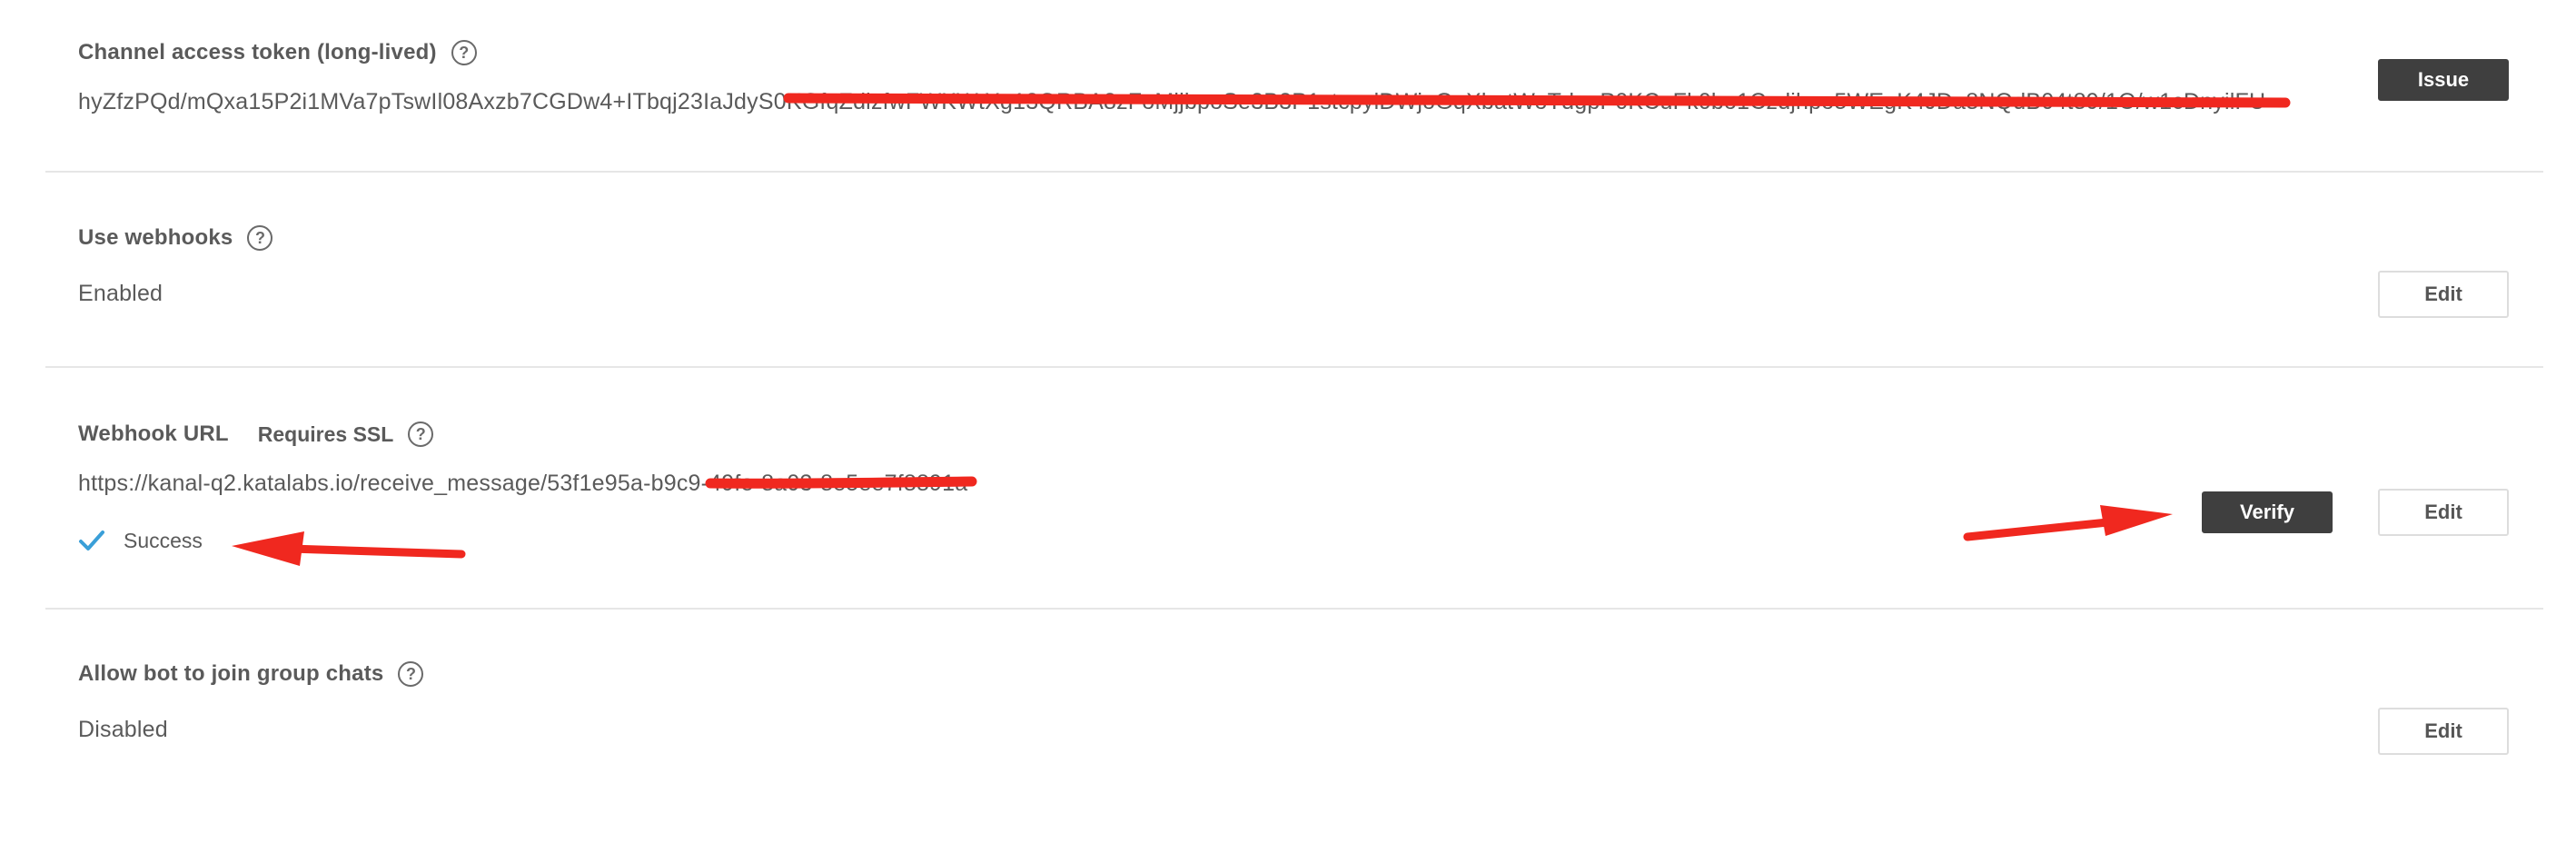  Describe the element at coordinates (2267, 512) in the screenshot. I see `verify-button: Verify` at that location.